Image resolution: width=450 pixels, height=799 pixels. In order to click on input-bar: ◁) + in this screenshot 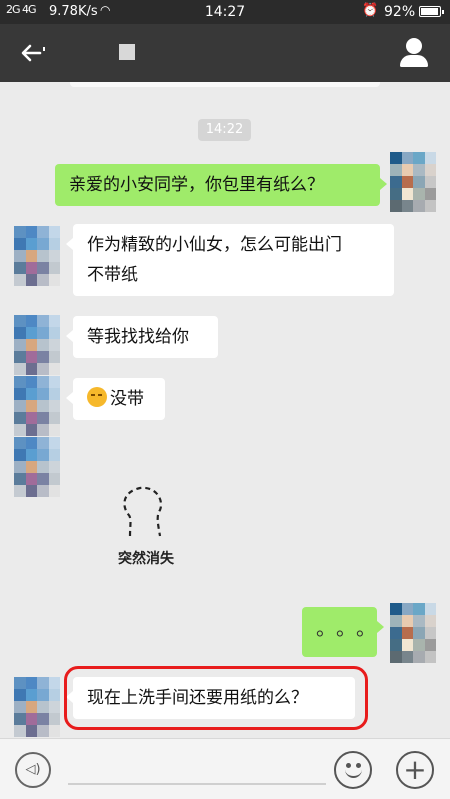, I will do `click(225, 768)`.